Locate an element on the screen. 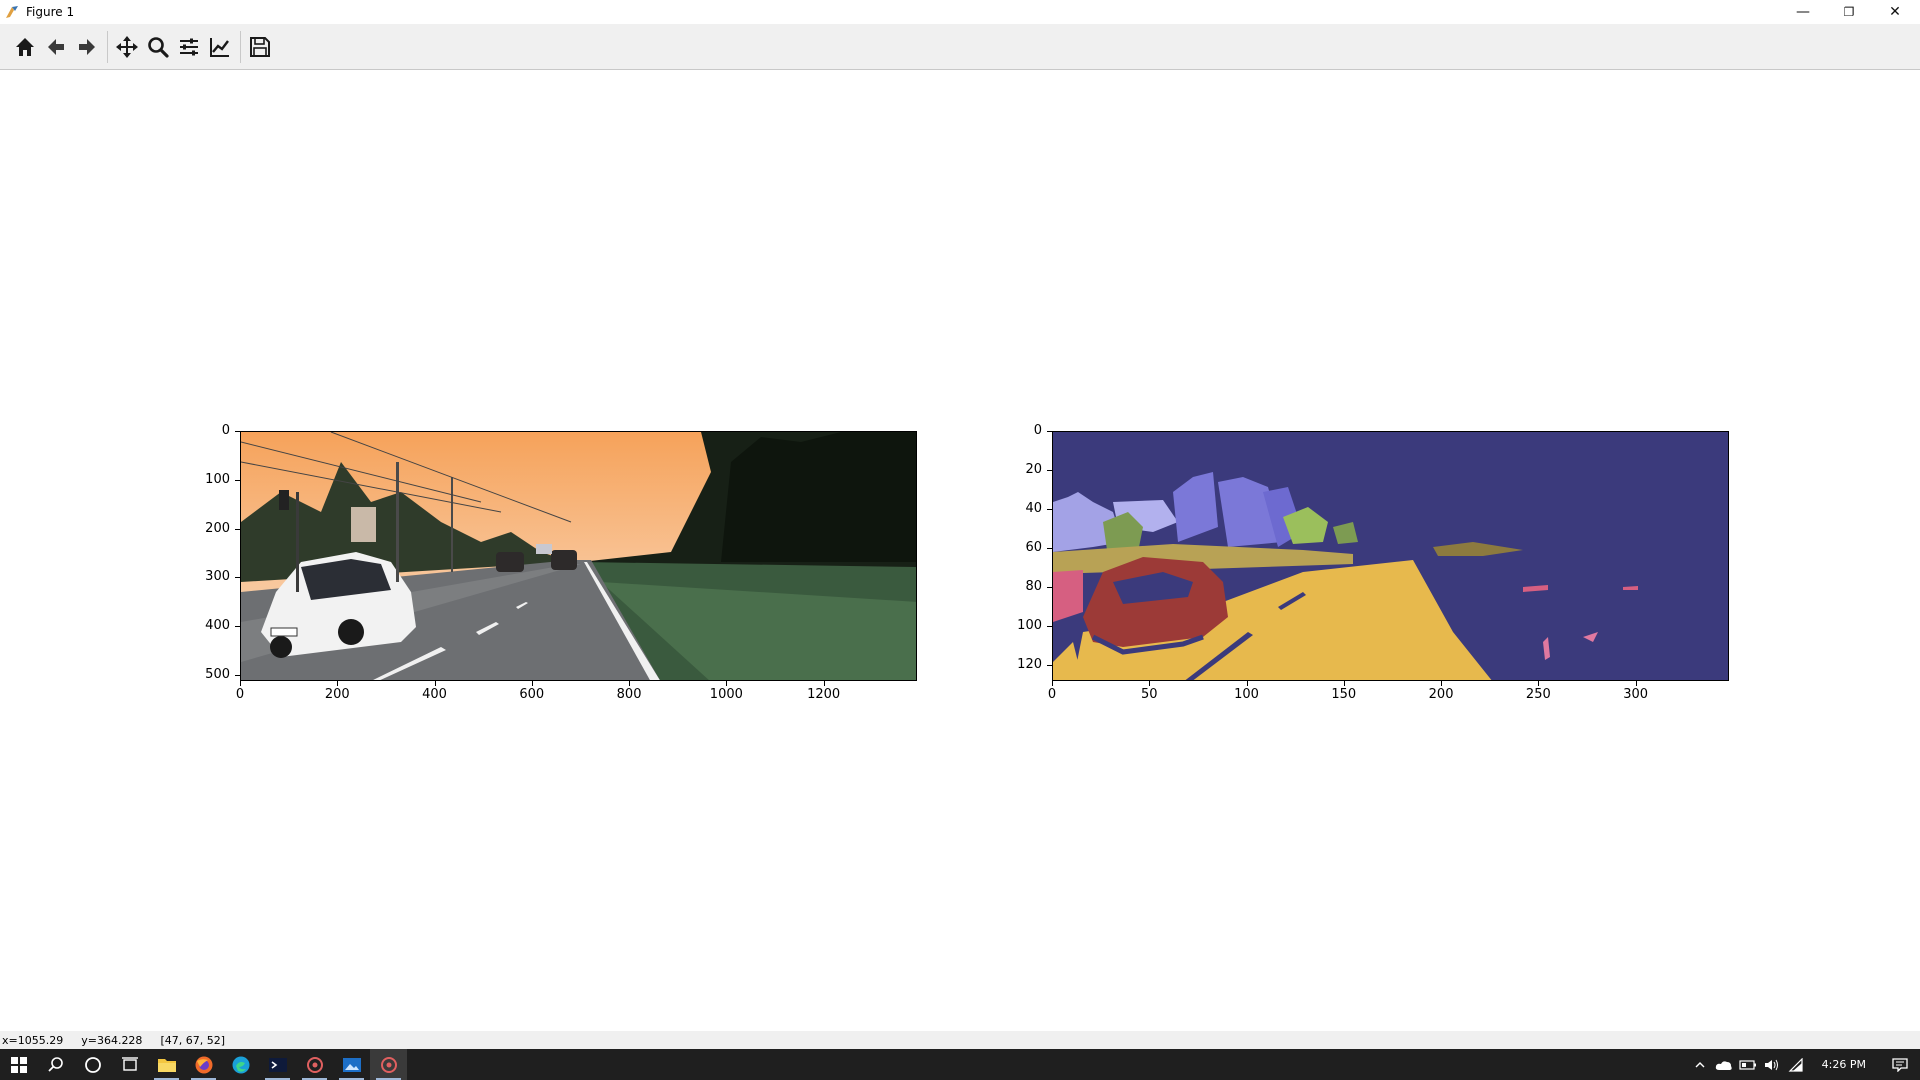 The width and height of the screenshot is (1920, 1080). task-view-button is located at coordinates (129, 1064).